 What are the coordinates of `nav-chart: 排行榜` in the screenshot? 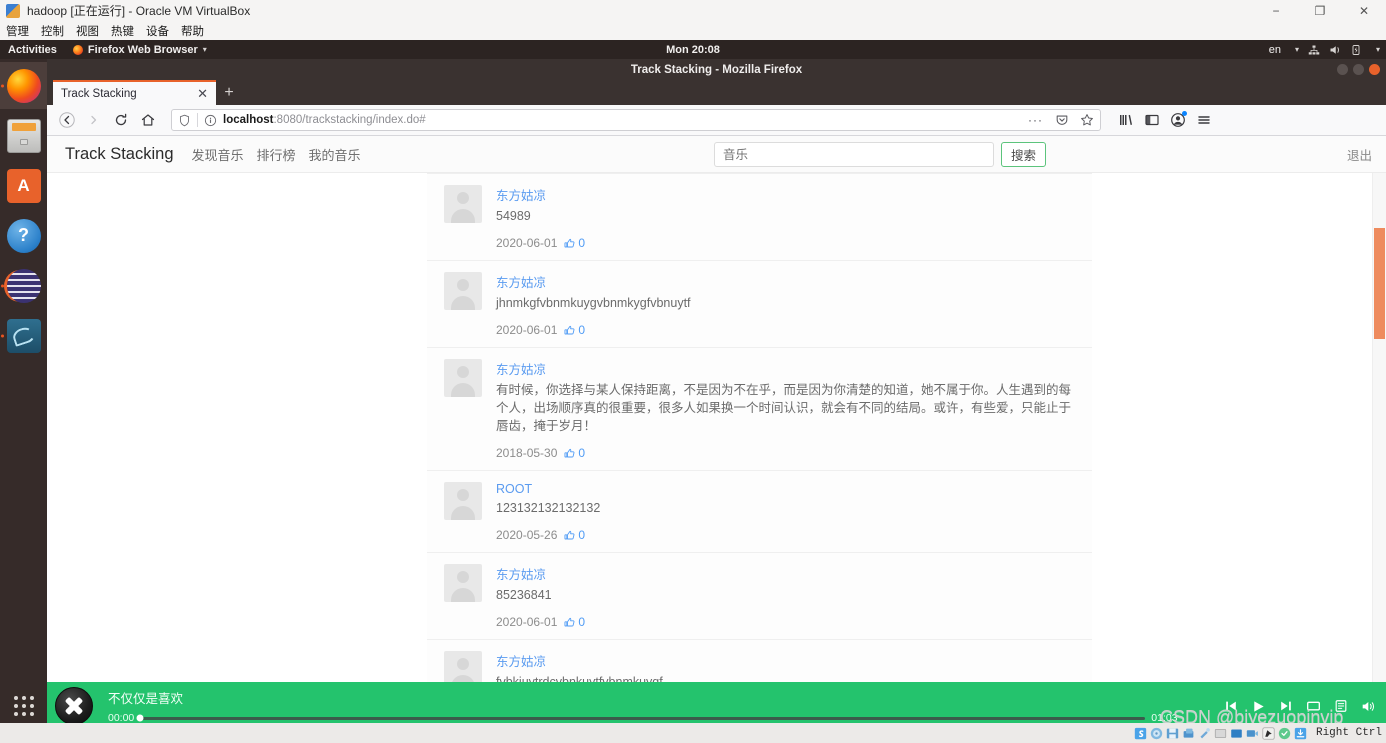 It's located at (276, 154).